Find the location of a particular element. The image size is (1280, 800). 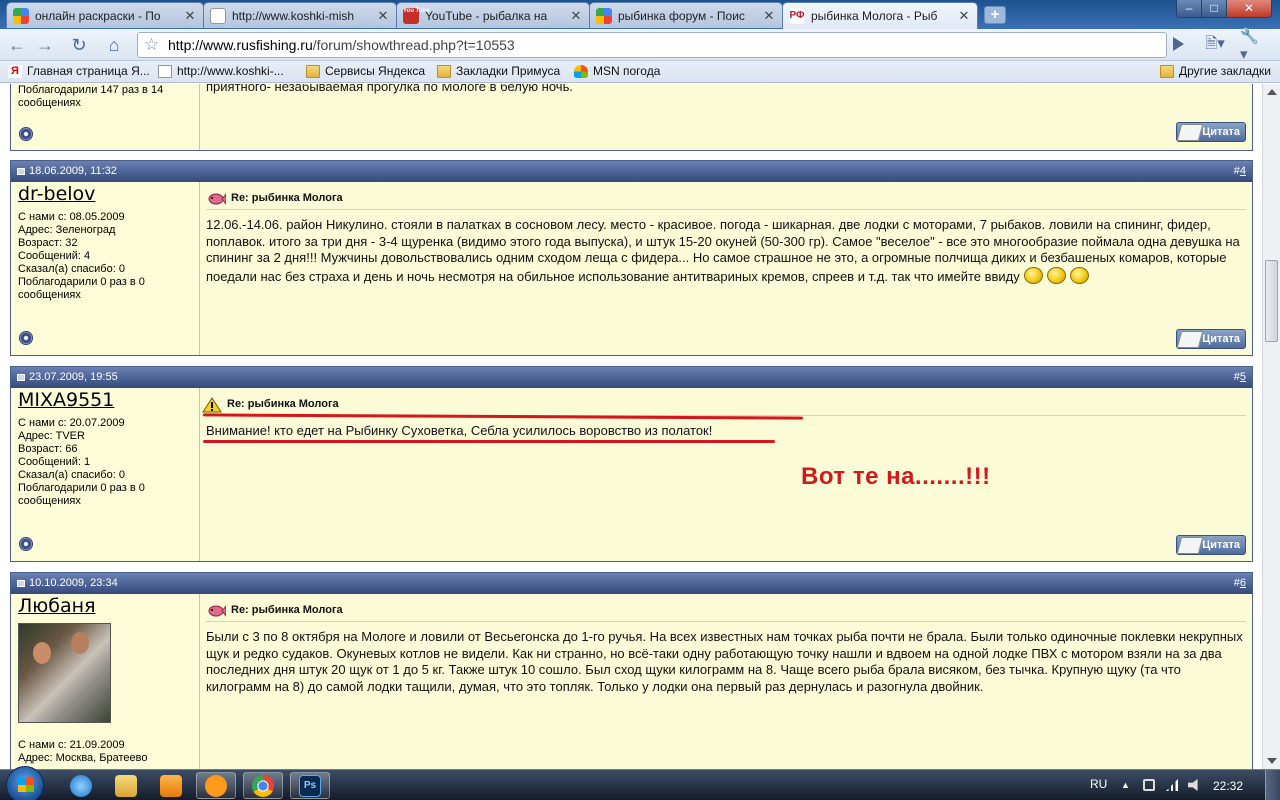

minimize-button: – is located at coordinates (1189, 9).